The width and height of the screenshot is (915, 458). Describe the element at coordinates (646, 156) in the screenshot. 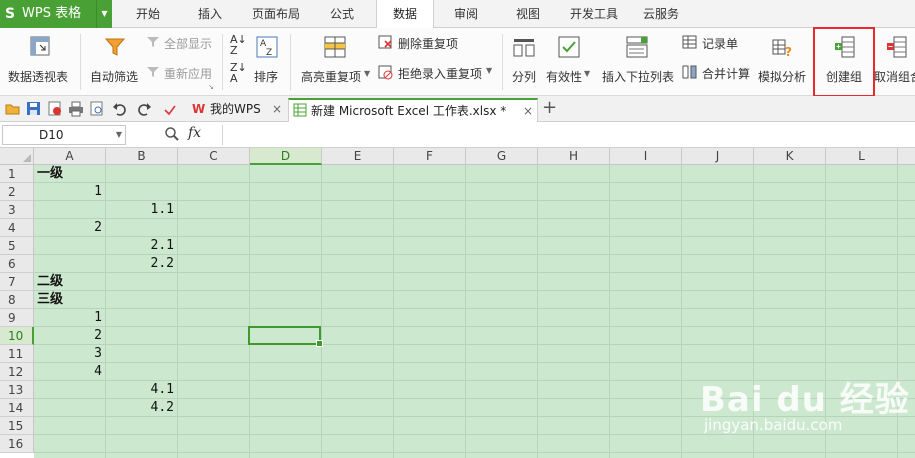

I see `column-header-i: I` at that location.